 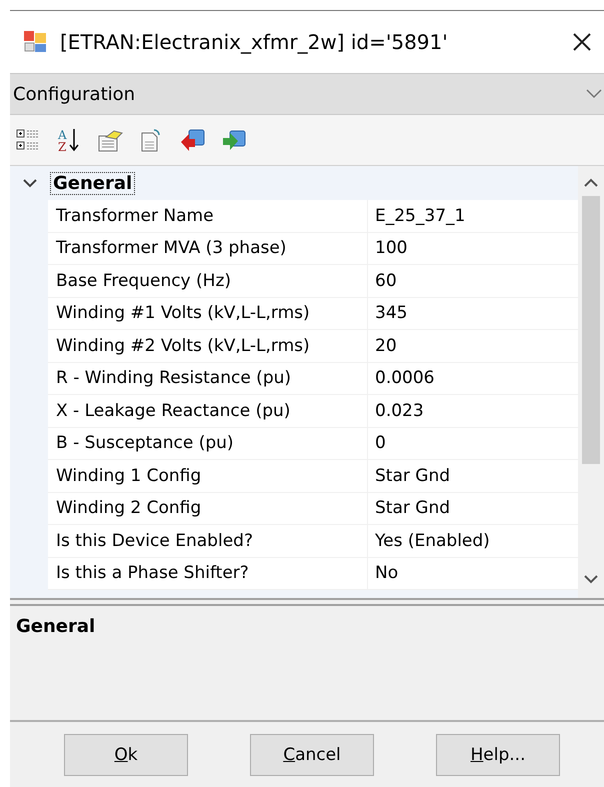 What do you see at coordinates (208, 248) in the screenshot?
I see `property-name: Transformer MVA (3 phase)` at bounding box center [208, 248].